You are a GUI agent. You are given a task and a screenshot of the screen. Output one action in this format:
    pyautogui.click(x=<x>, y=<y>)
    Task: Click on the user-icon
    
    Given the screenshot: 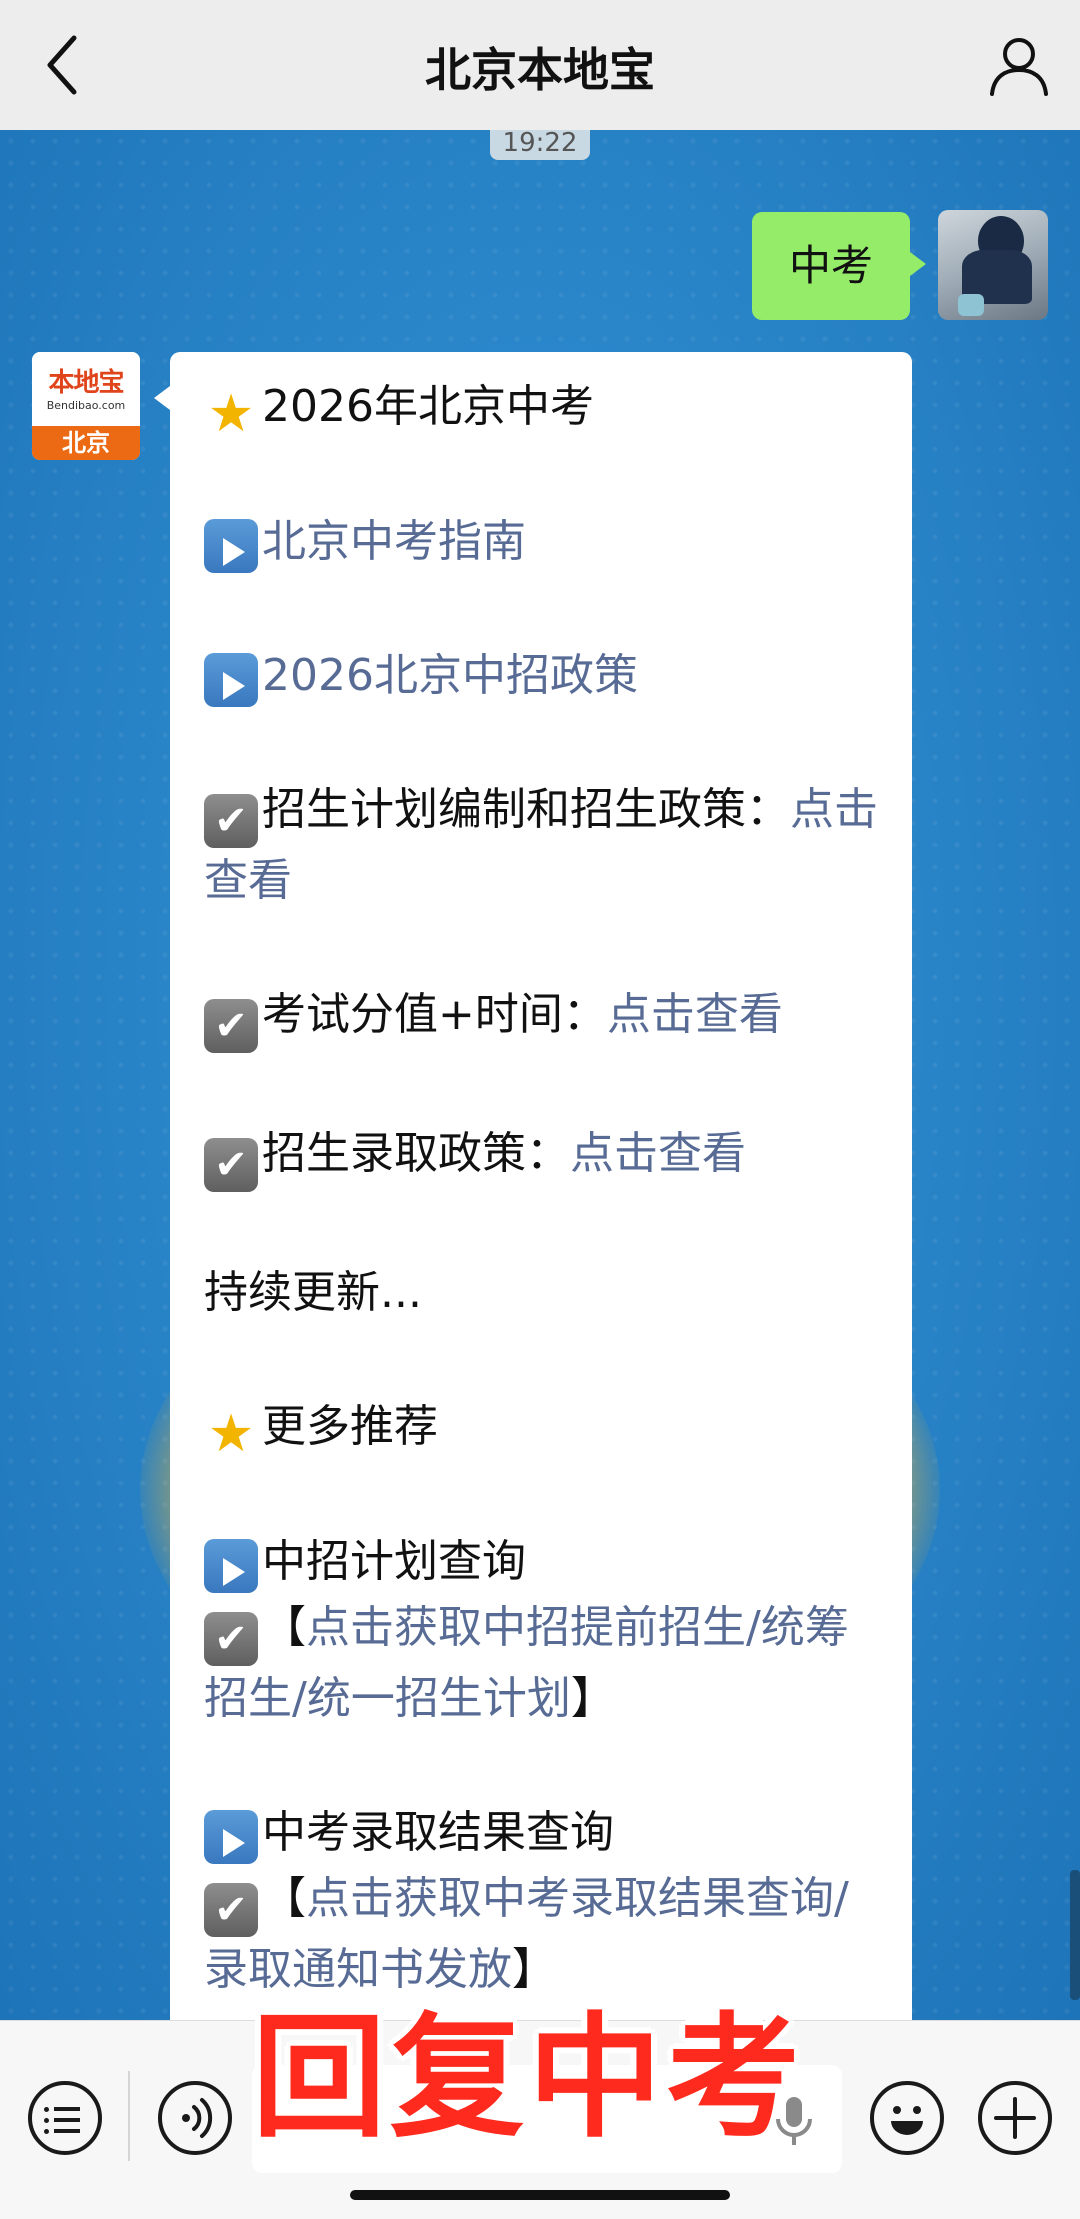 What is the action you would take?
    pyautogui.click(x=1019, y=65)
    